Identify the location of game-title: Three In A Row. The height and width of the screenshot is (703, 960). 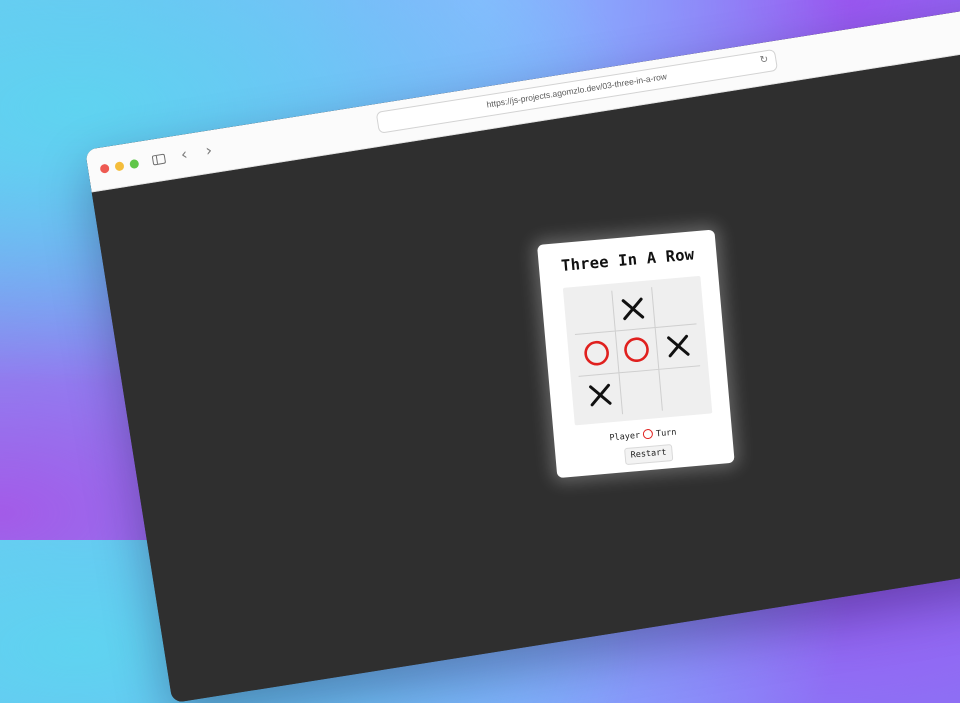
(627, 260).